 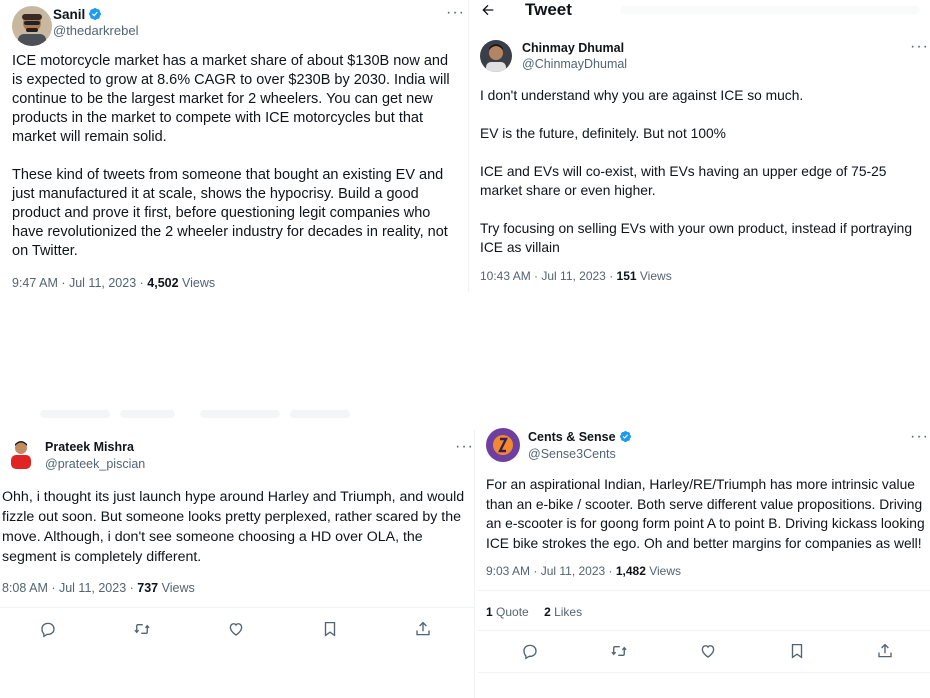 I want to click on timestamp: 9:47 AM · Jul 11, 2023 · 4,502 Views, so click(x=113, y=283).